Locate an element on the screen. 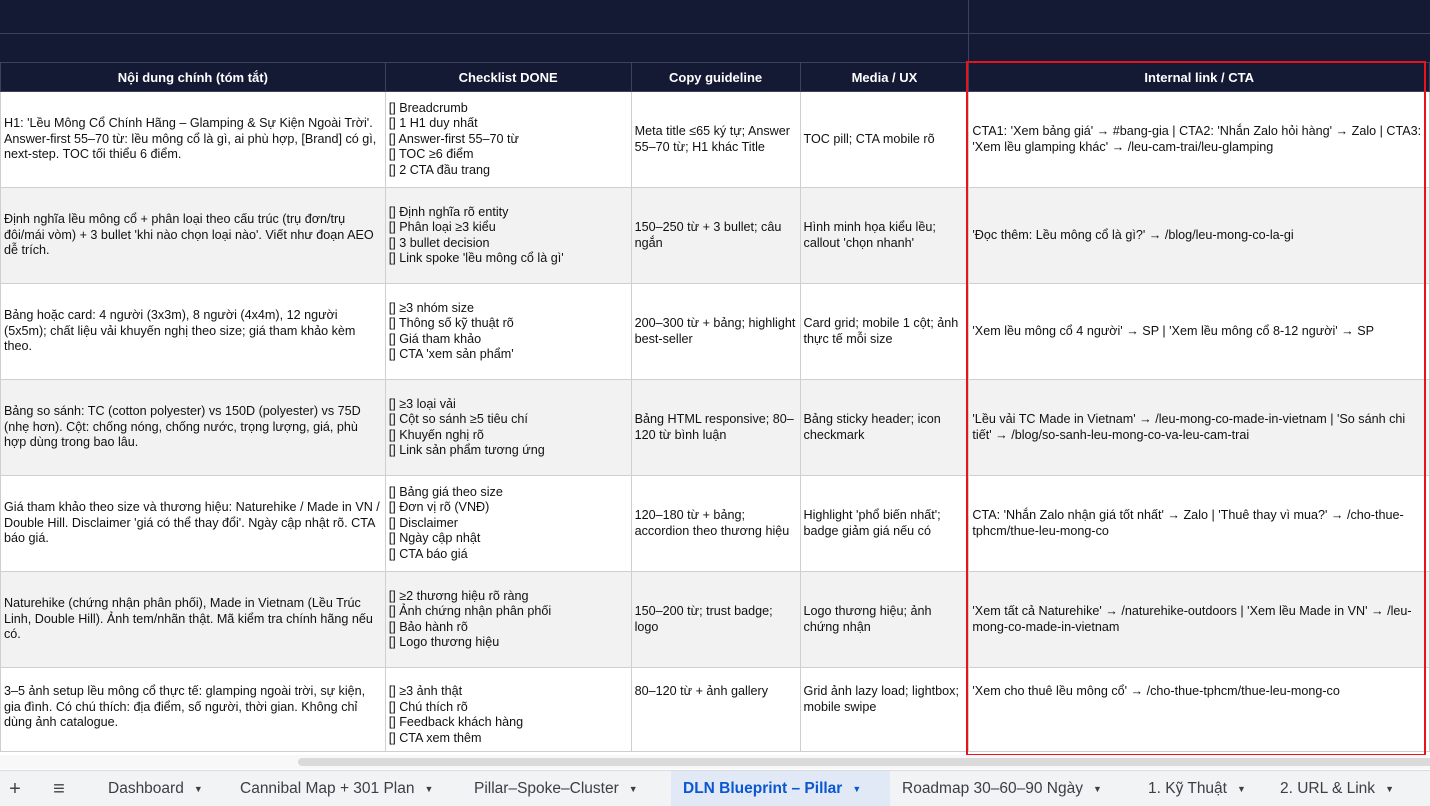 The height and width of the screenshot is (806, 1430). checklist-item: [] Chú thích rõ is located at coordinates (428, 706).